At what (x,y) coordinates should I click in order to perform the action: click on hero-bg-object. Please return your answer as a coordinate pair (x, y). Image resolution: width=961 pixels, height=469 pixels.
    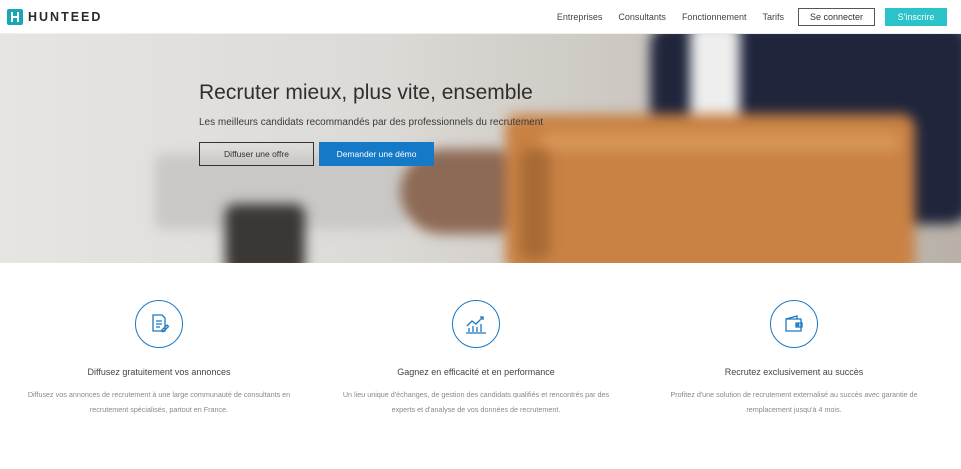
    Looking at the image, I should click on (265, 233).